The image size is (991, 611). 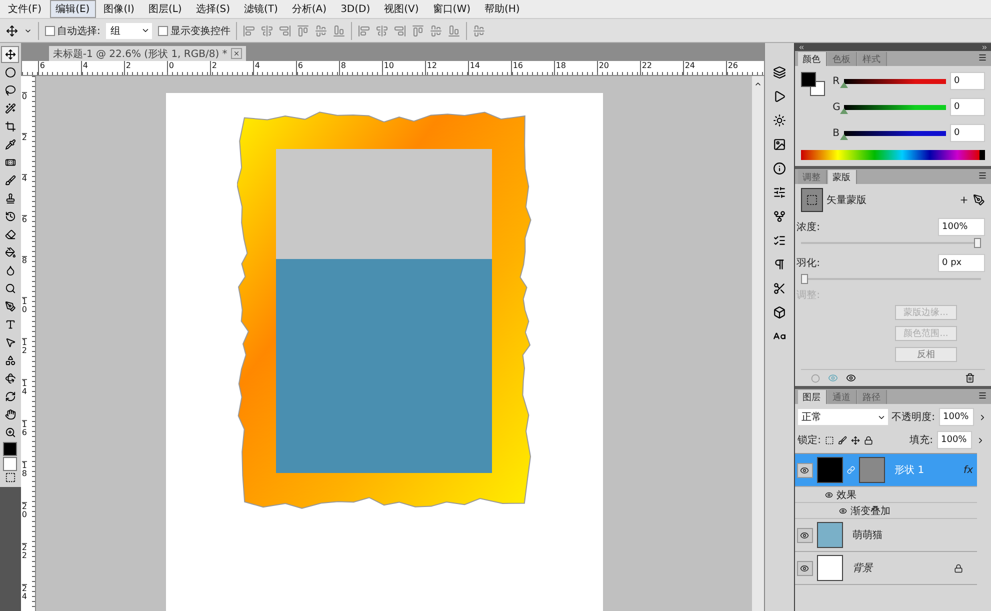 What do you see at coordinates (808, 263) in the screenshot?
I see `slider-label: 羽化:` at bounding box center [808, 263].